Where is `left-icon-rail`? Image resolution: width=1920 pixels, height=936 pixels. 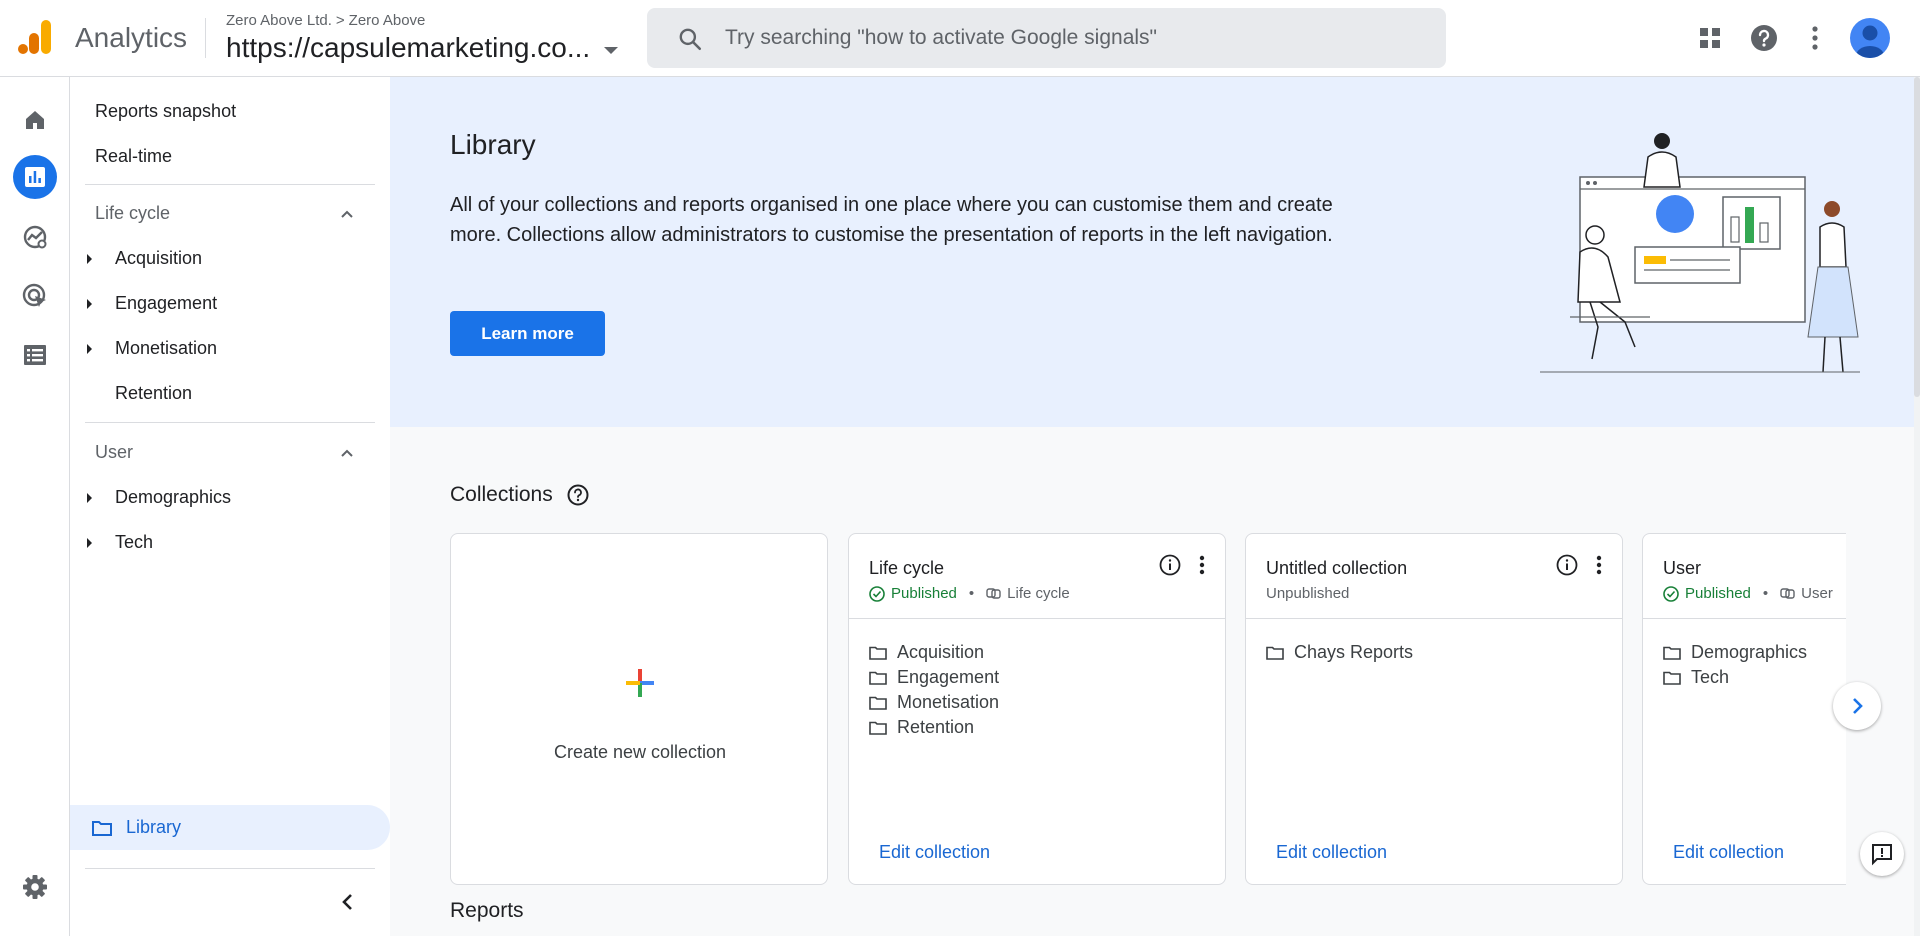 left-icon-rail is located at coordinates (35, 506).